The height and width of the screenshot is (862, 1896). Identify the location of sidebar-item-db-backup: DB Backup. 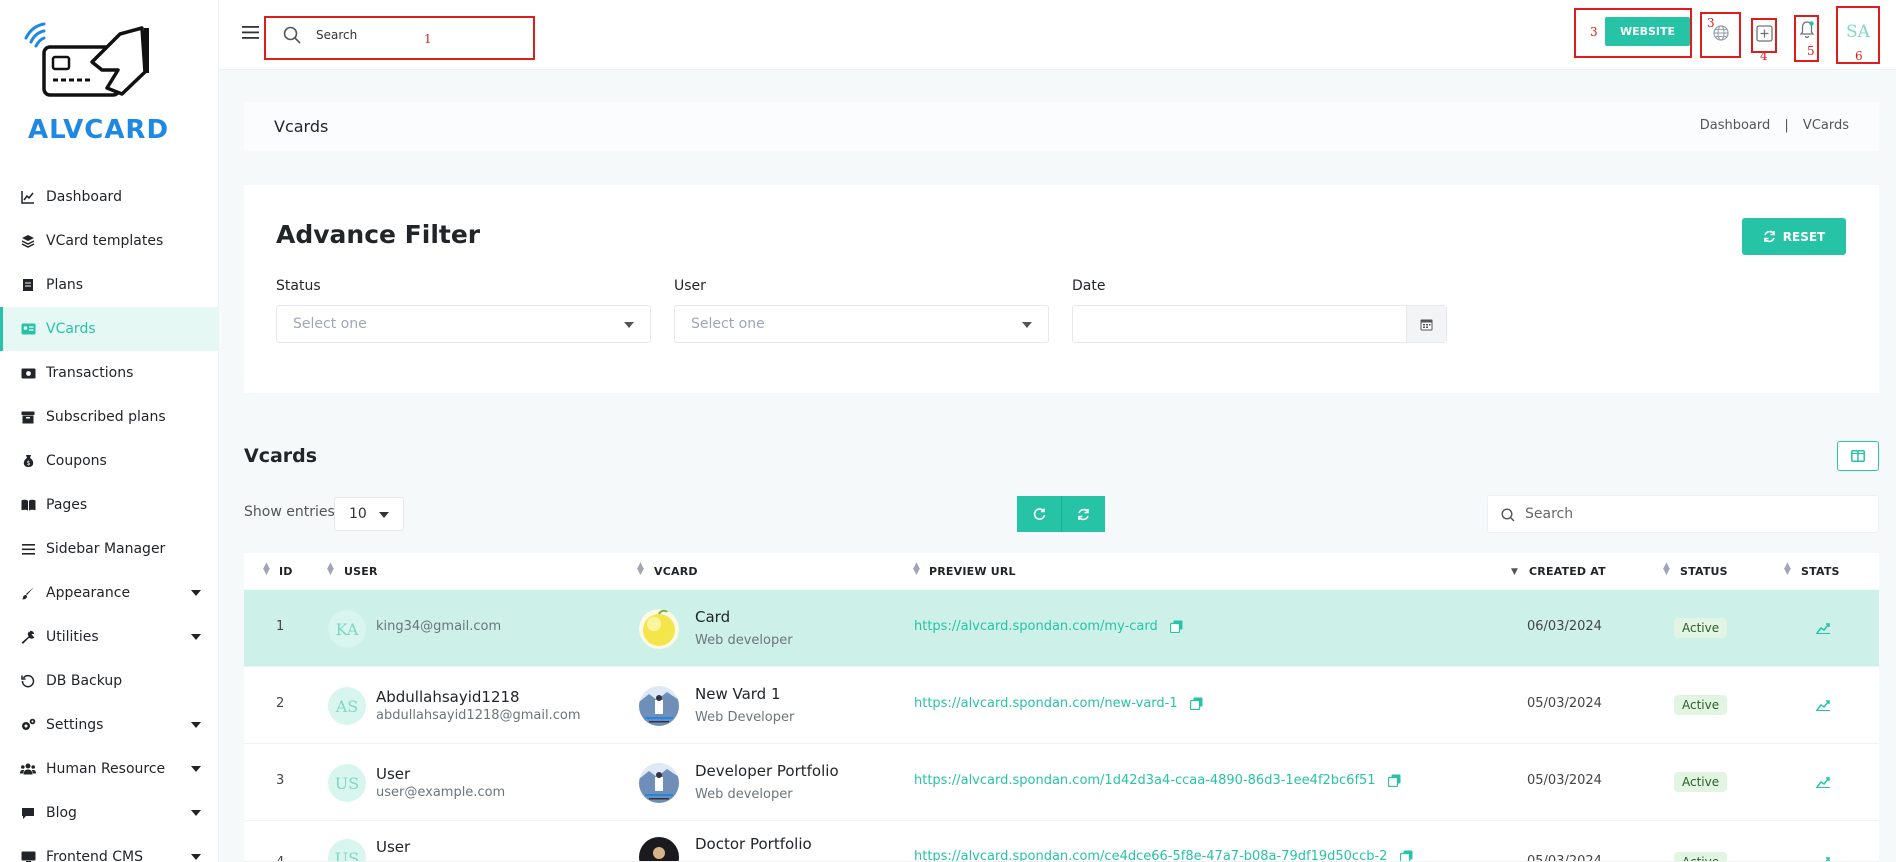
(109, 681).